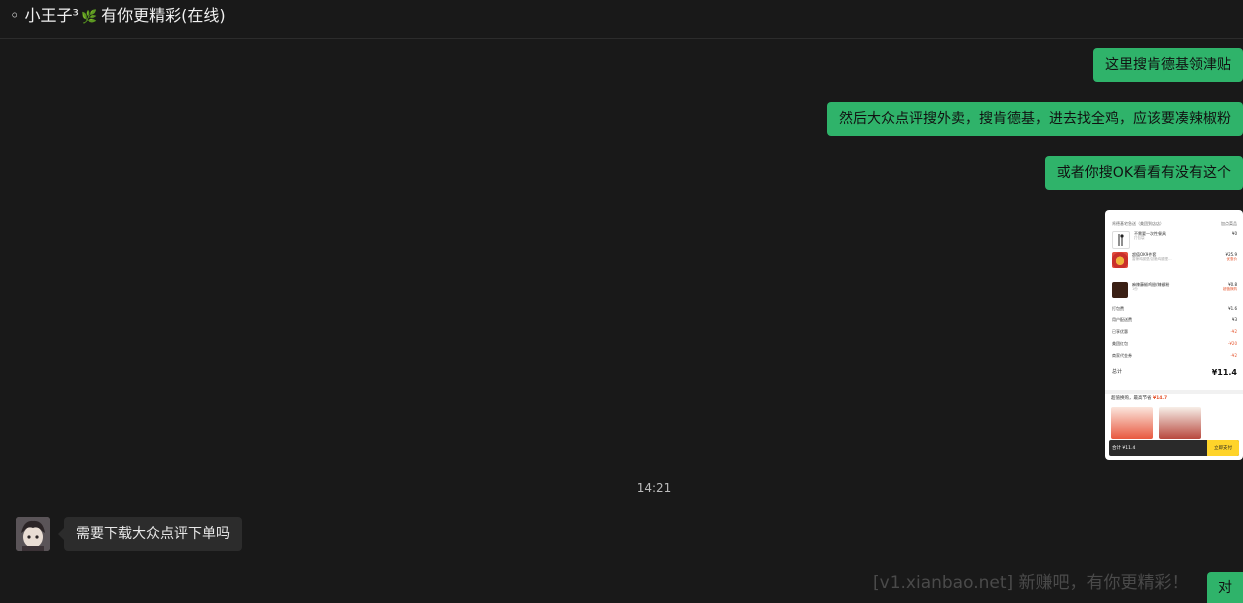  I want to click on fee-value: -¥20, so click(1232, 343).